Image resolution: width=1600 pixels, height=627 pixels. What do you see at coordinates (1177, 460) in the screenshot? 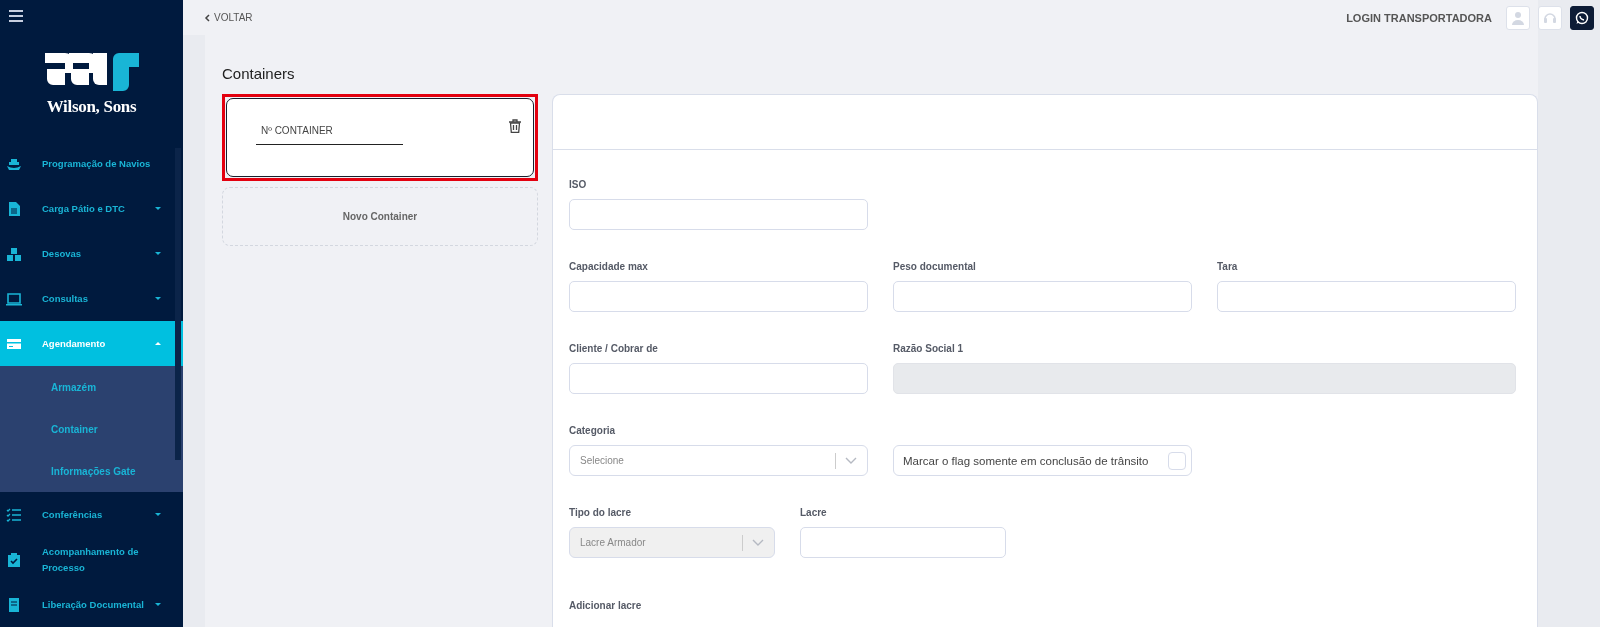
I see `checkbox` at bounding box center [1177, 460].